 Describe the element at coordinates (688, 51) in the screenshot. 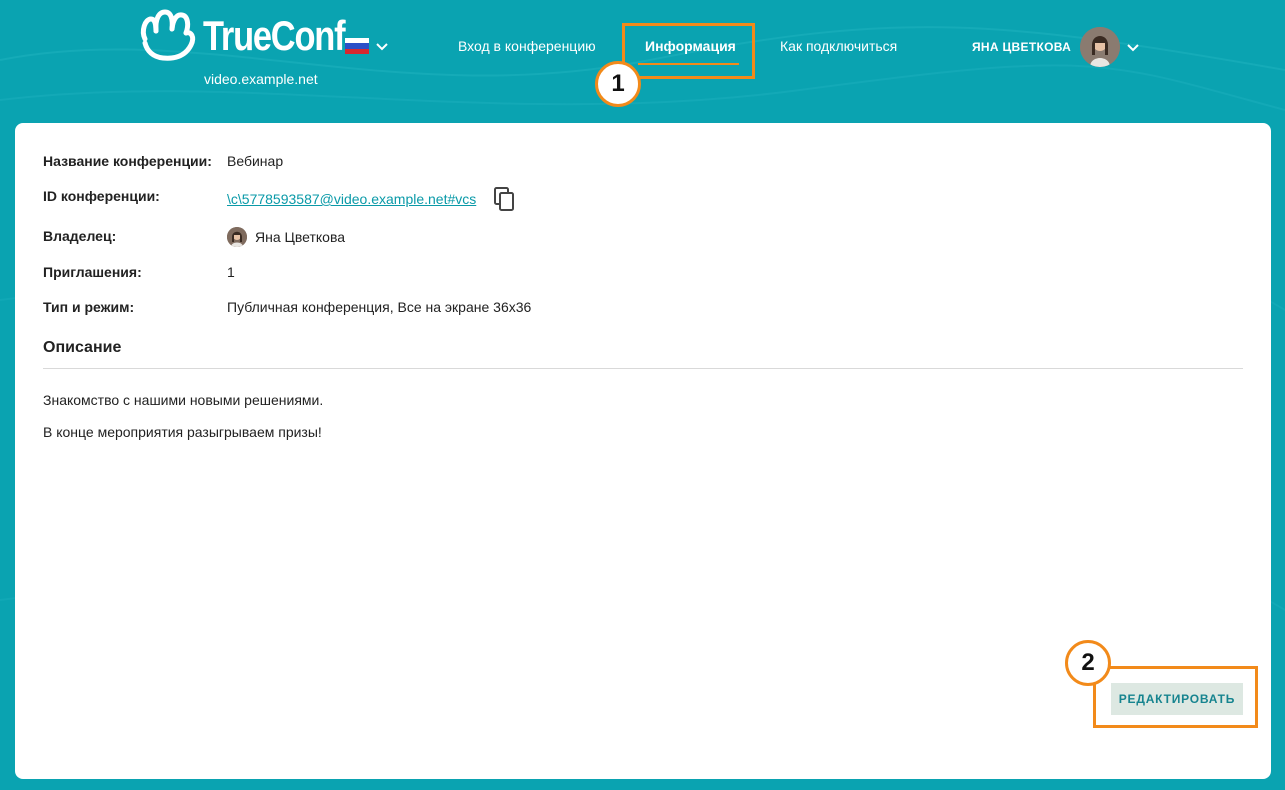

I see `highlight-information-tab` at that location.